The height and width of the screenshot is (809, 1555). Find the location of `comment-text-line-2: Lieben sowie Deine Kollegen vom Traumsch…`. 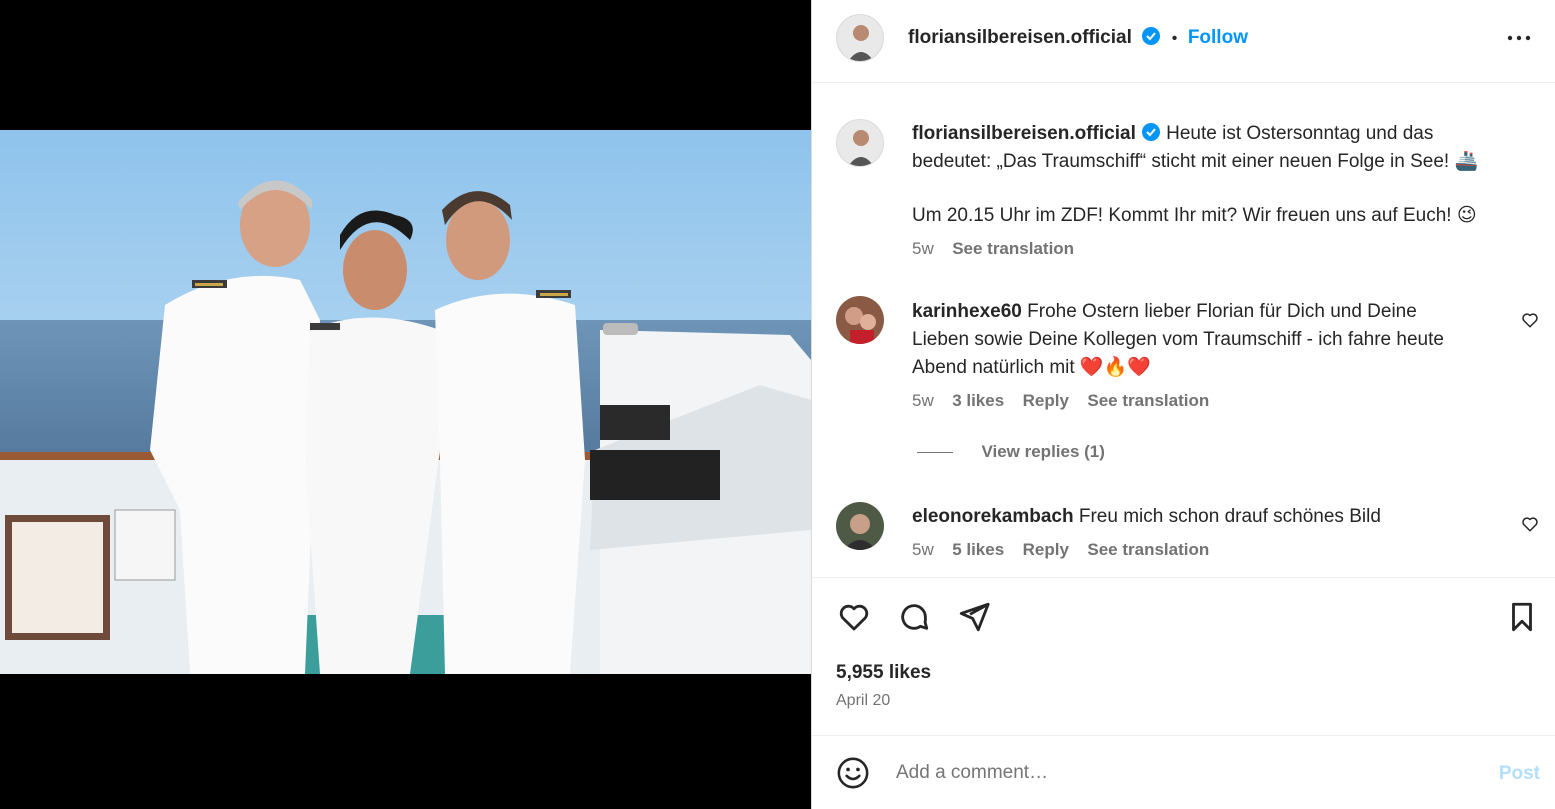

comment-text-line-2: Lieben sowie Deine Kollegen vom Traumsch… is located at coordinates (1178, 339).